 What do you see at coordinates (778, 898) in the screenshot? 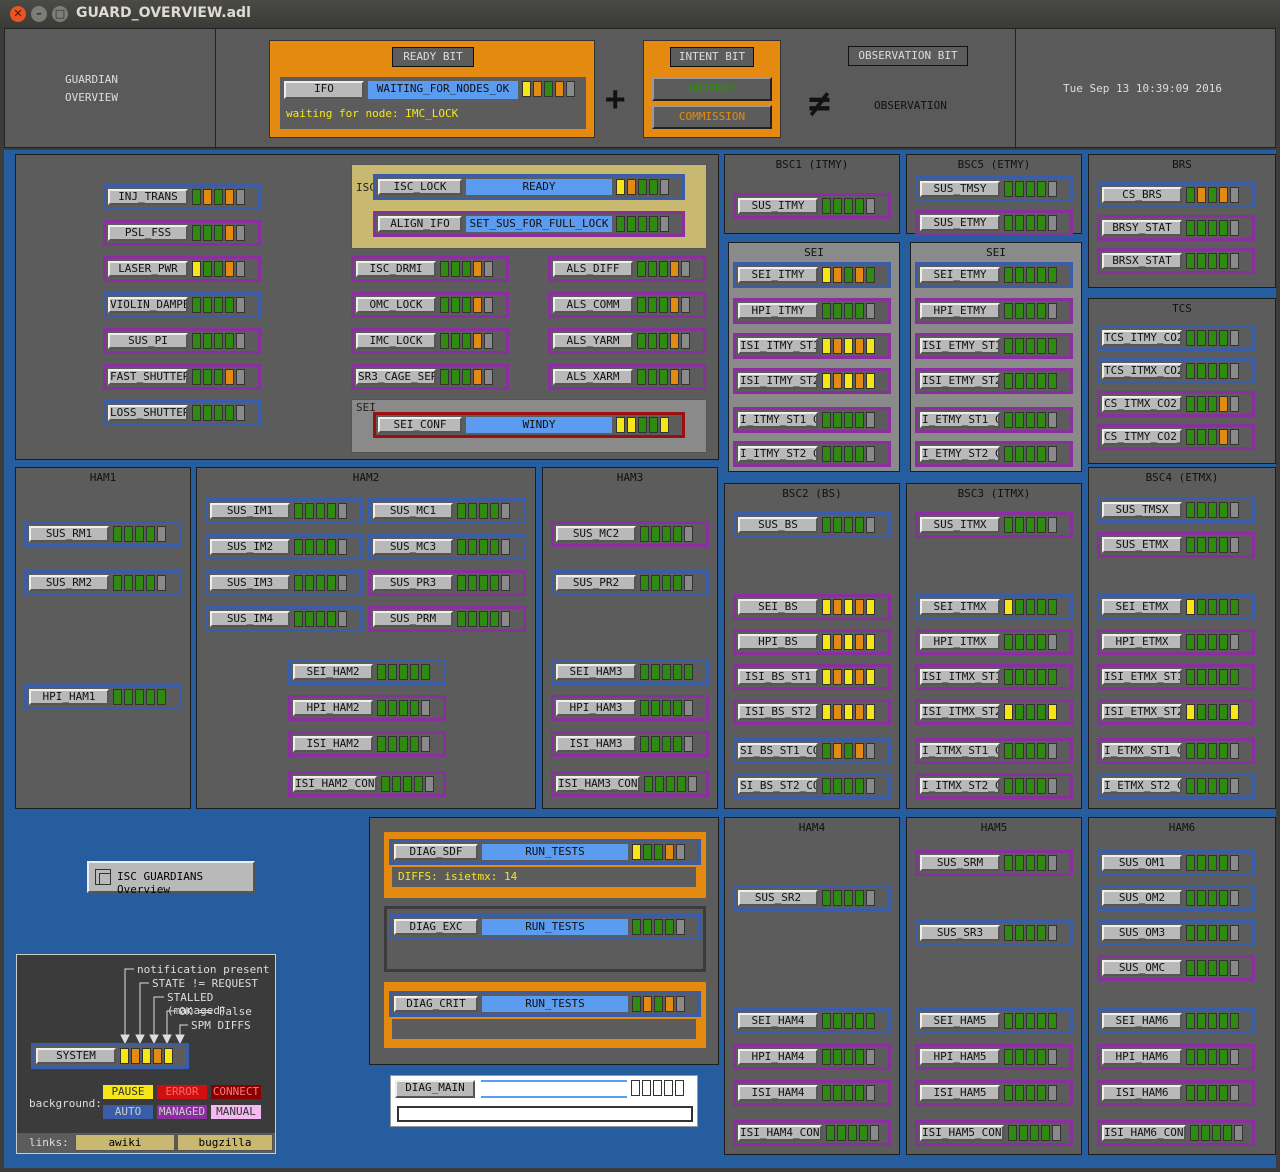
I see `sus-sr2-button: SUS_SR2` at bounding box center [778, 898].